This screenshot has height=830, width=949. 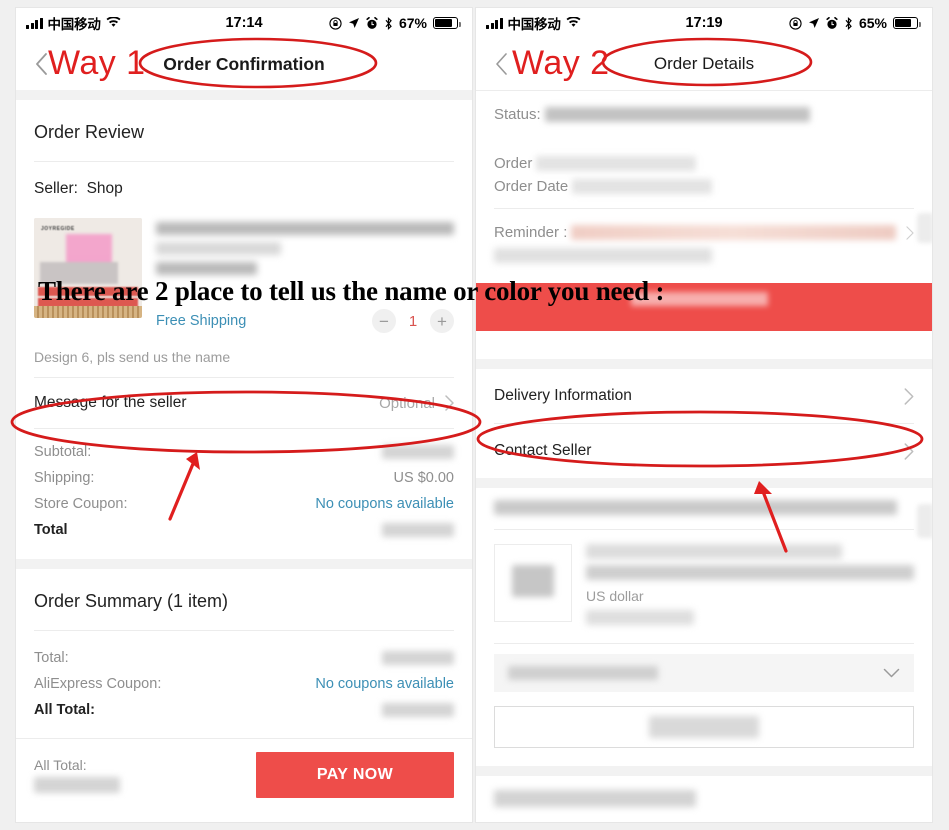 I want to click on annotation-way-1-label: Way 1, so click(x=97, y=63).